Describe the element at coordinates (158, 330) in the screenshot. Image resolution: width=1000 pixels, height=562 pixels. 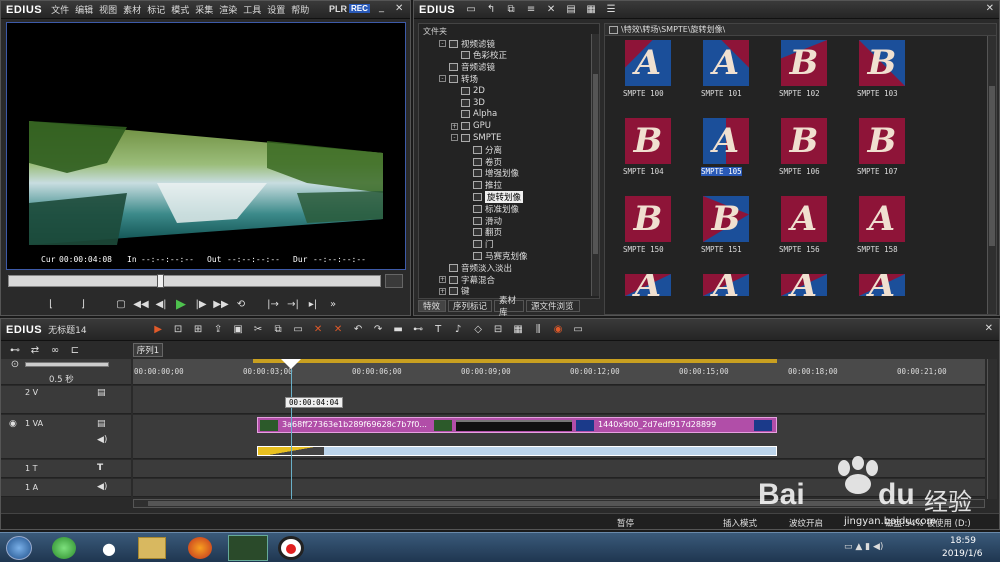
I see `new-sequence-icon: ▶` at that location.